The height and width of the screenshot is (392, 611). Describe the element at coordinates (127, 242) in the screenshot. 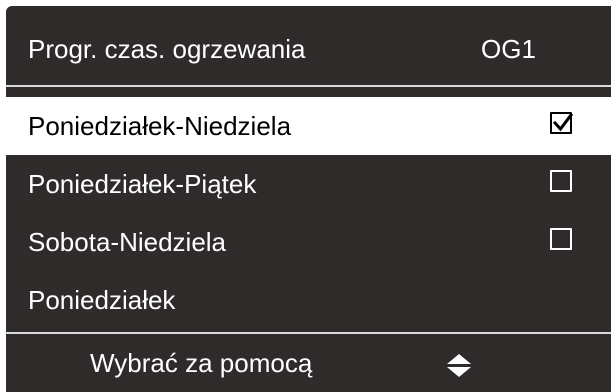

I see `option-label: Sobota-Niedziela` at that location.